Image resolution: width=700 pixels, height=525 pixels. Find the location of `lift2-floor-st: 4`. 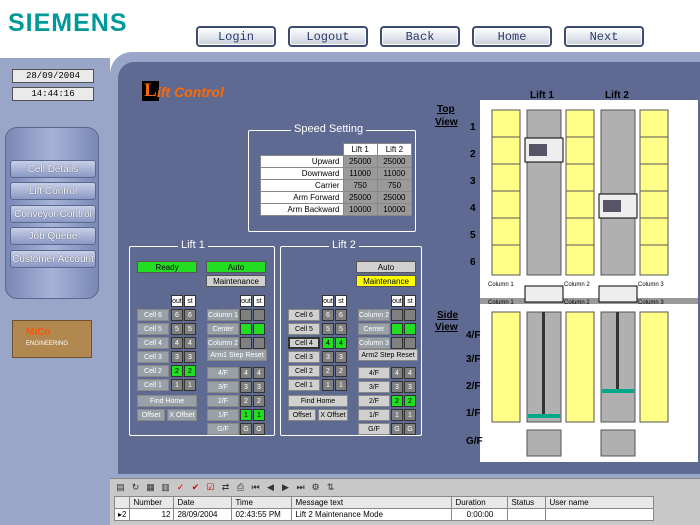

lift2-floor-st: 4 is located at coordinates (410, 373).